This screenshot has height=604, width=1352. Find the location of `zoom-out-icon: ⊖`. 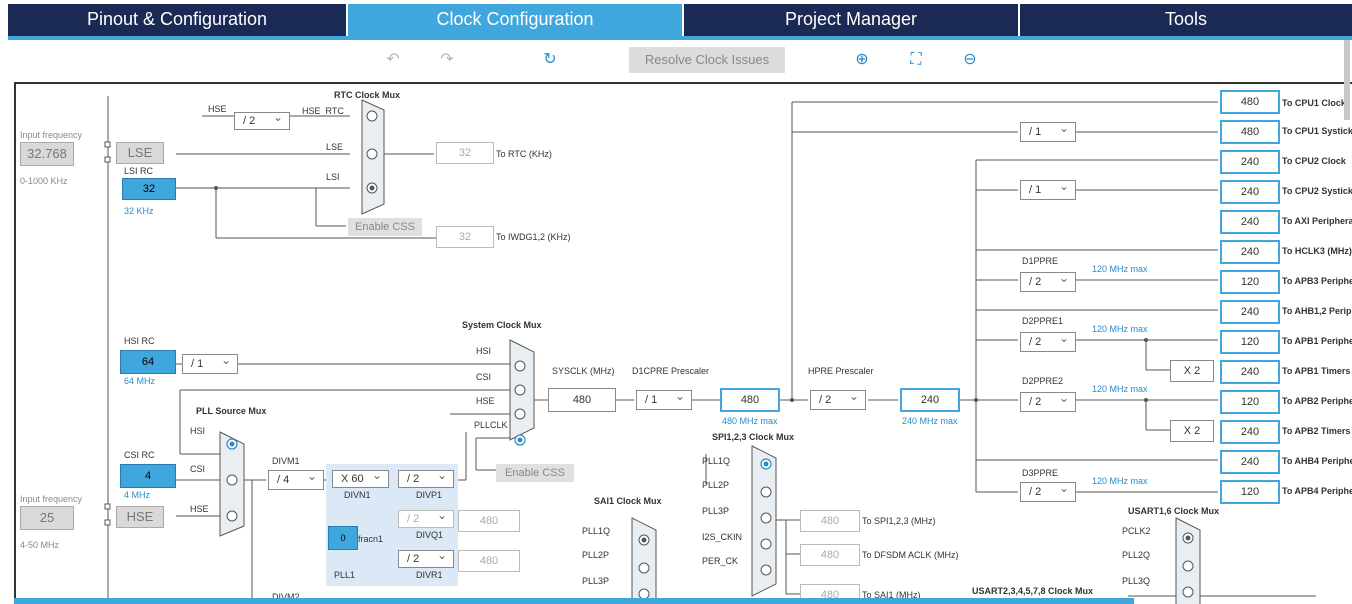

zoom-out-icon: ⊖ is located at coordinates (970, 60).